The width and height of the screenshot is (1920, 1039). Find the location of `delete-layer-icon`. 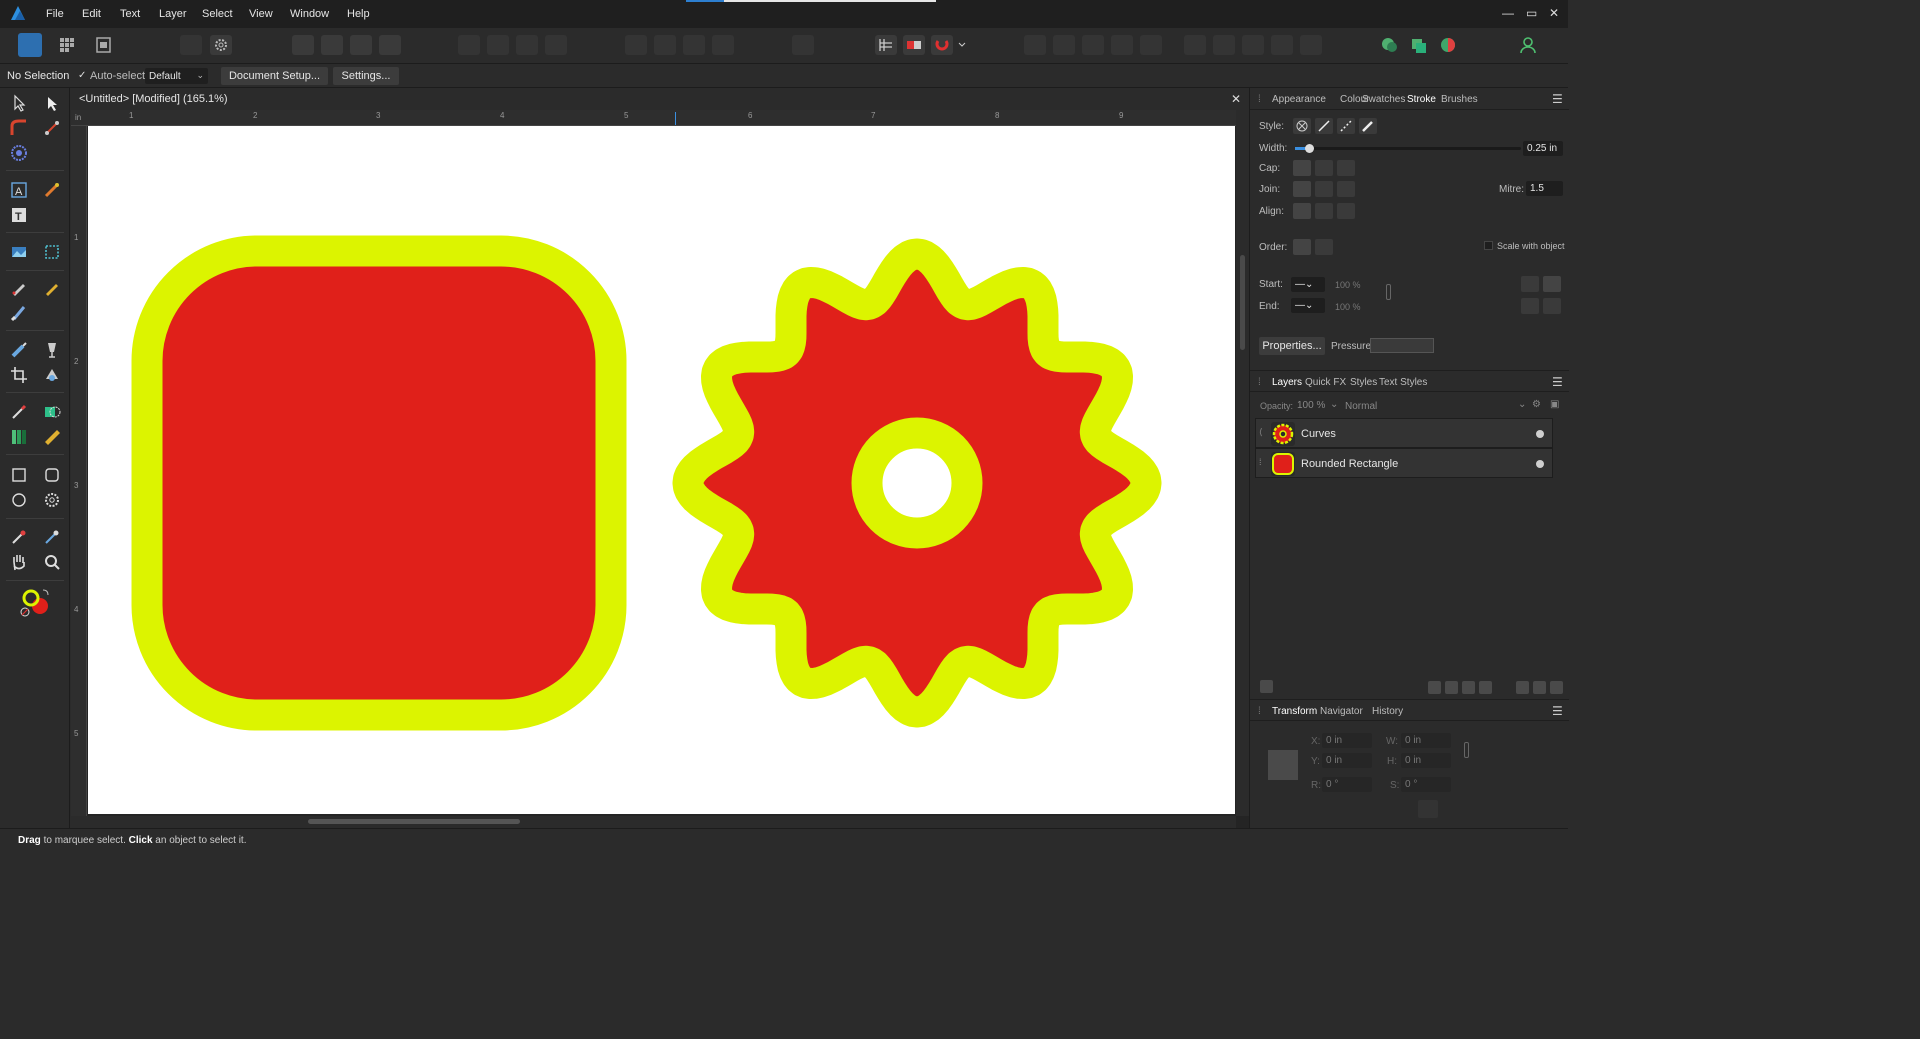

delete-layer-icon is located at coordinates (1556, 687).